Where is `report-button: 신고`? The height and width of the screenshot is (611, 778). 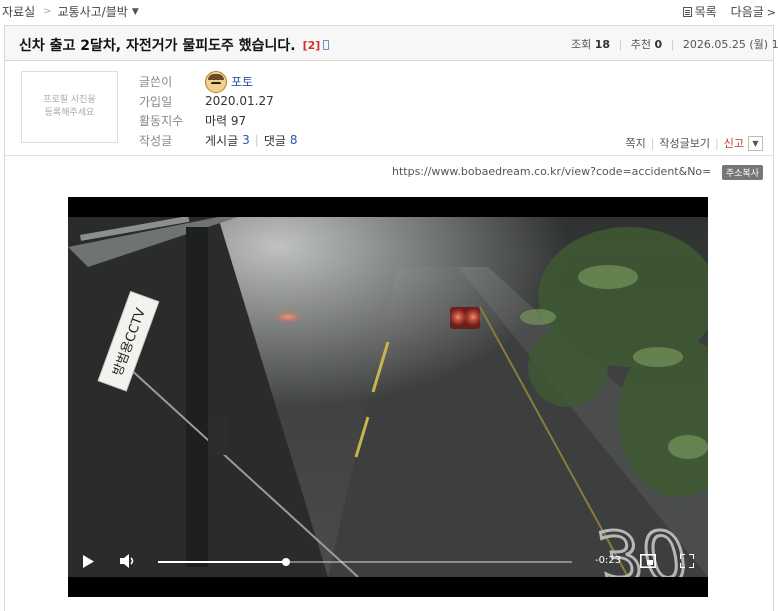
report-button: 신고 is located at coordinates (734, 143).